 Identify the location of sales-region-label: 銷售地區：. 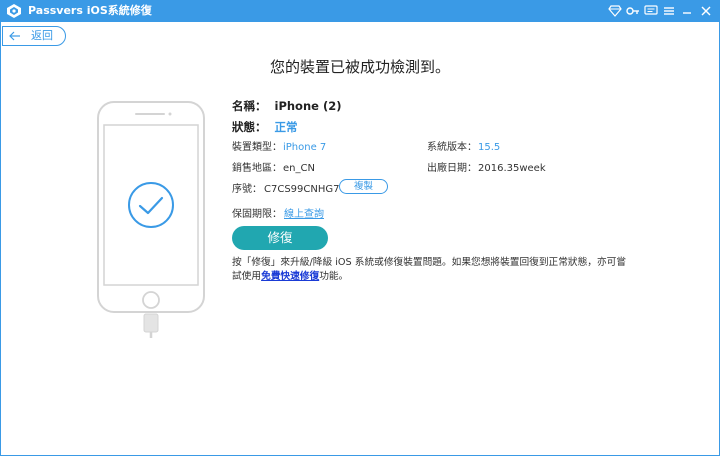
(257, 168).